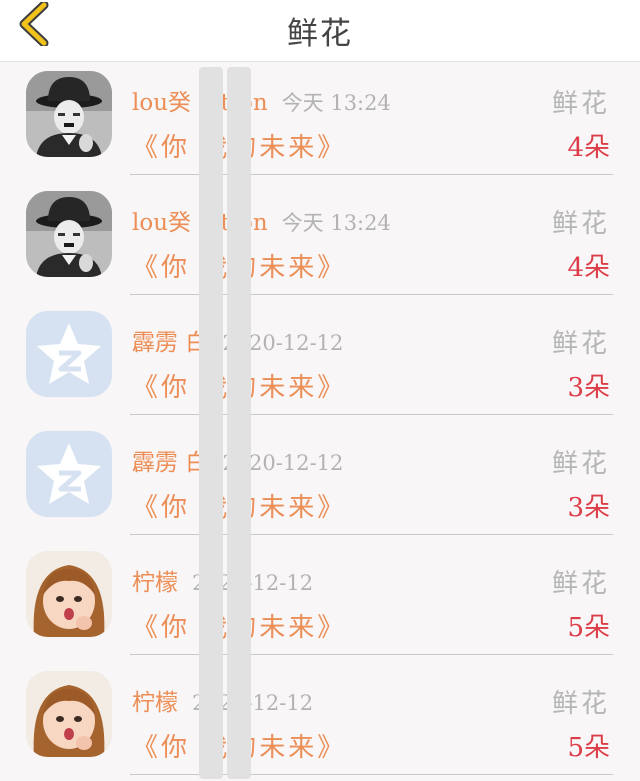  I want to click on page-title: 鲜花, so click(320, 34).